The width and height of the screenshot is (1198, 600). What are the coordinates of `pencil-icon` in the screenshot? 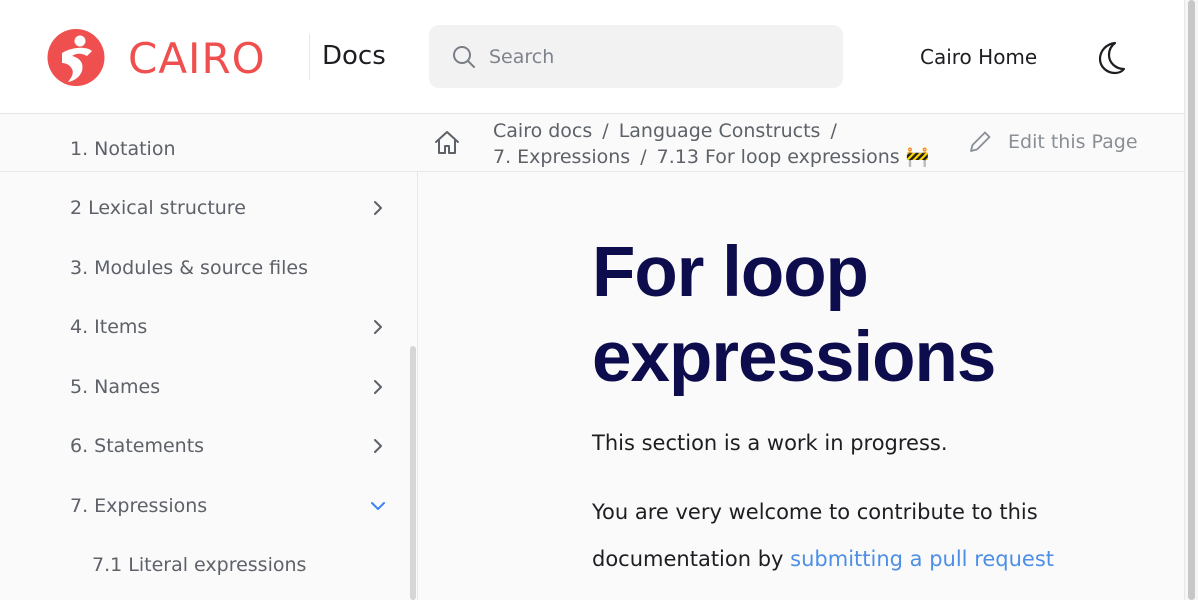 It's located at (980, 141).